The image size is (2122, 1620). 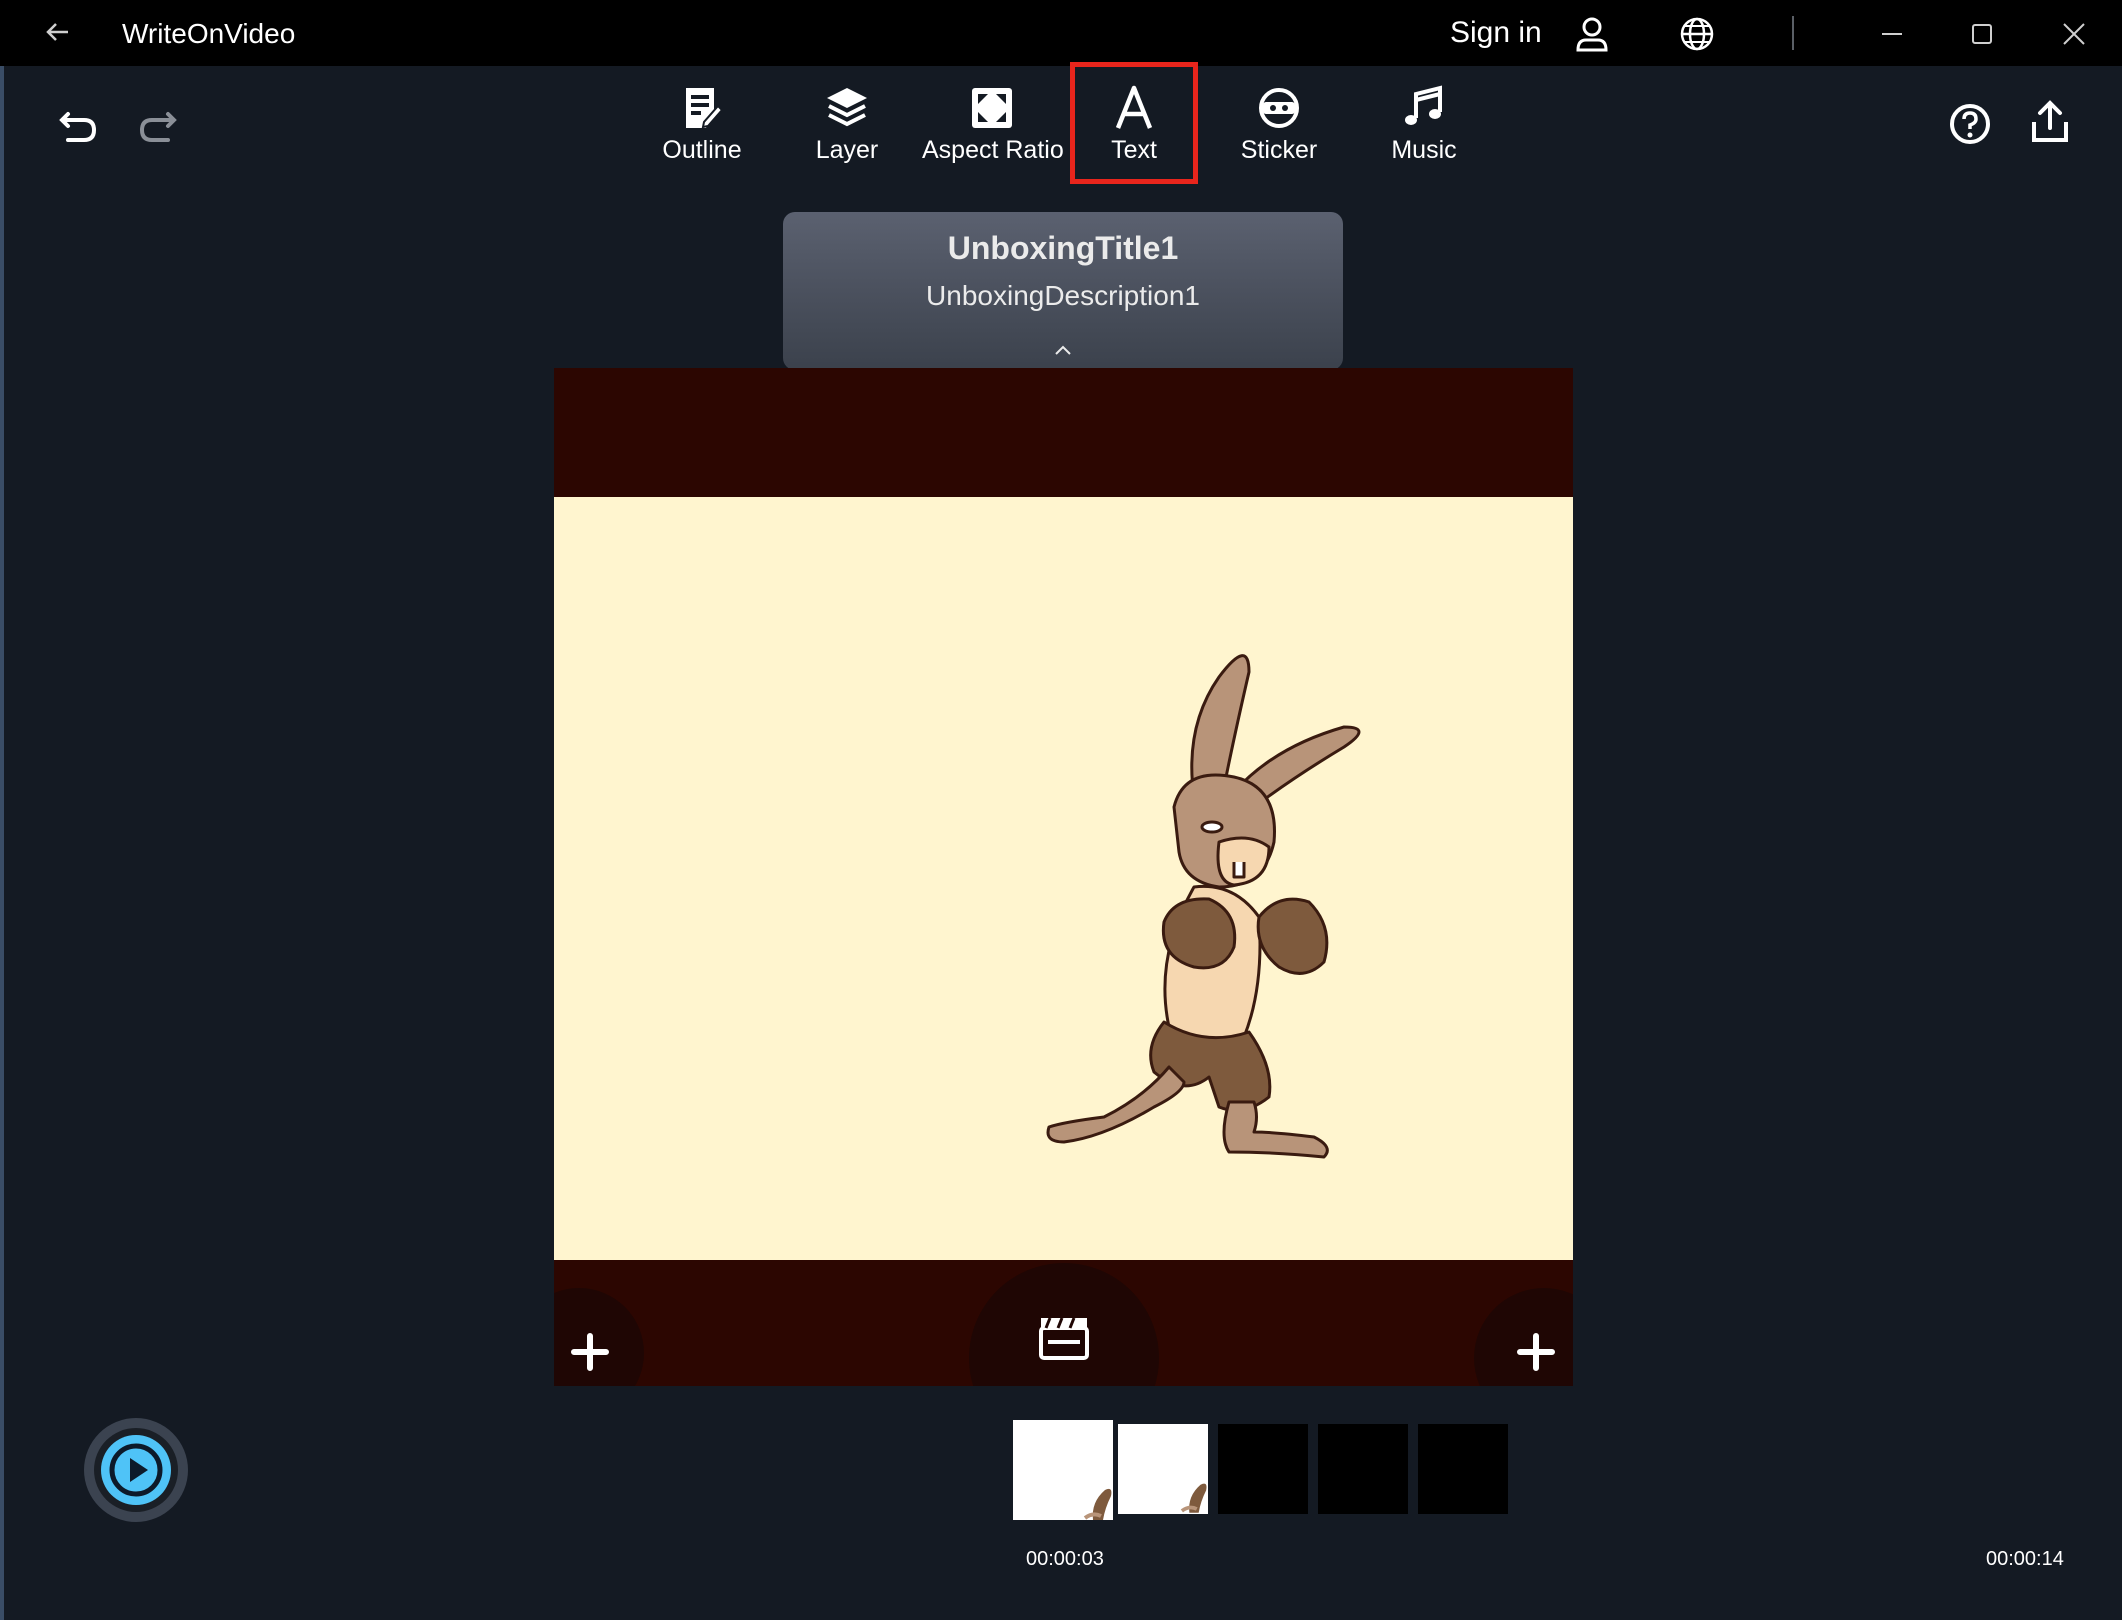 I want to click on back-arrow-icon, so click(x=58, y=32).